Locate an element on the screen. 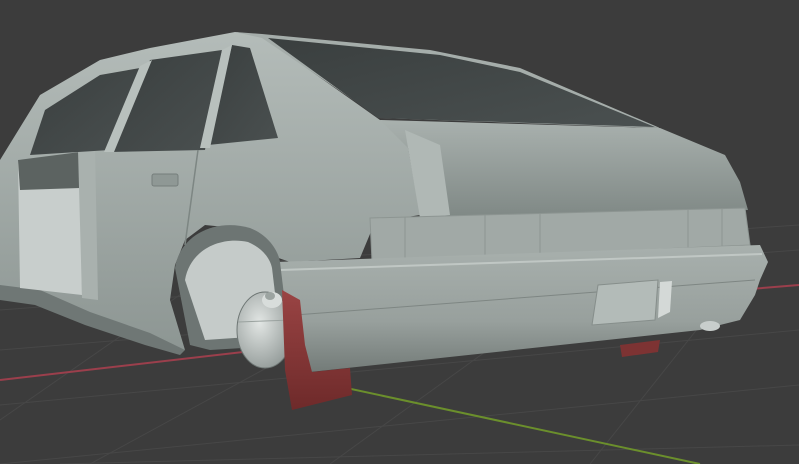 The width and height of the screenshot is (799, 464). license-plate-recess is located at coordinates (625, 302).